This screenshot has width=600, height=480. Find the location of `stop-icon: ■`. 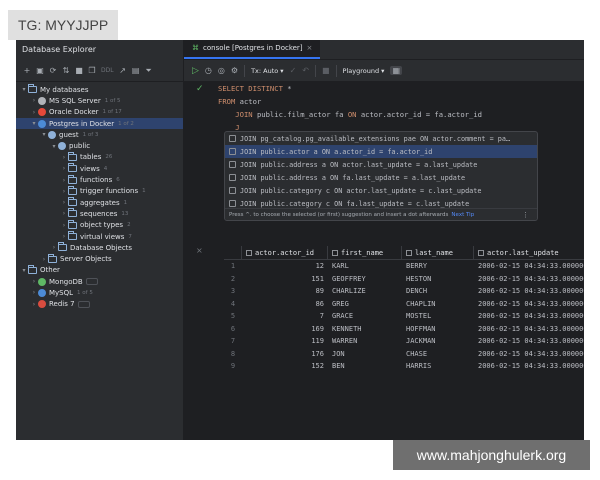

stop-icon: ■ is located at coordinates (79, 71).